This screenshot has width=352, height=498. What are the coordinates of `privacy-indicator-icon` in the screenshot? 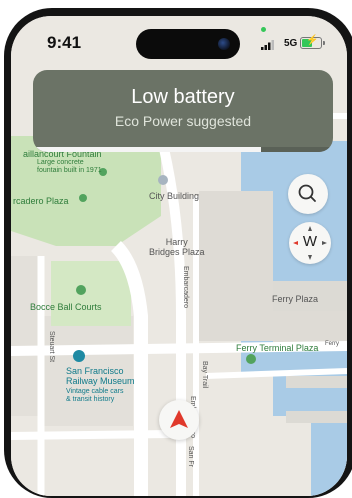 It's located at (263, 29).